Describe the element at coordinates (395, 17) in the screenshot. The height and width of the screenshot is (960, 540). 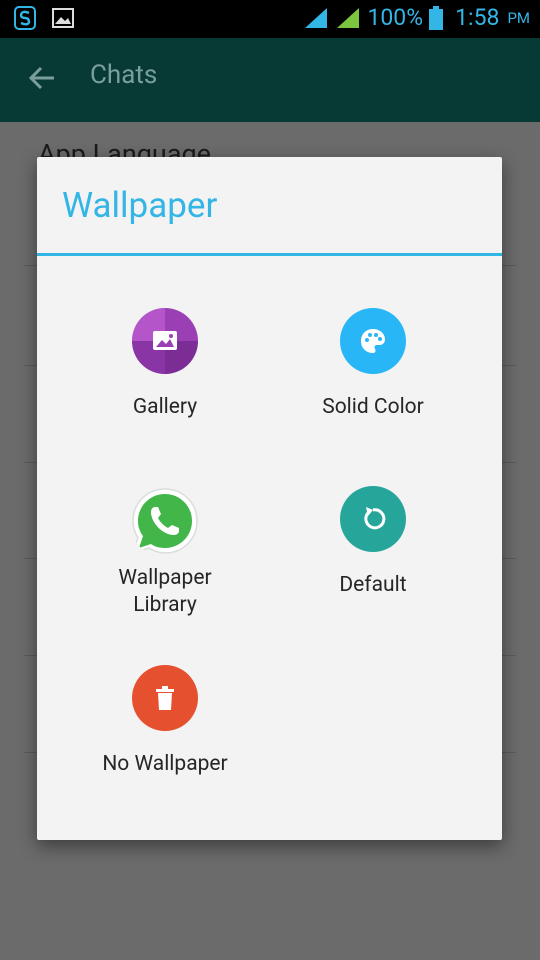
I see `battery-percent: 100%` at that location.